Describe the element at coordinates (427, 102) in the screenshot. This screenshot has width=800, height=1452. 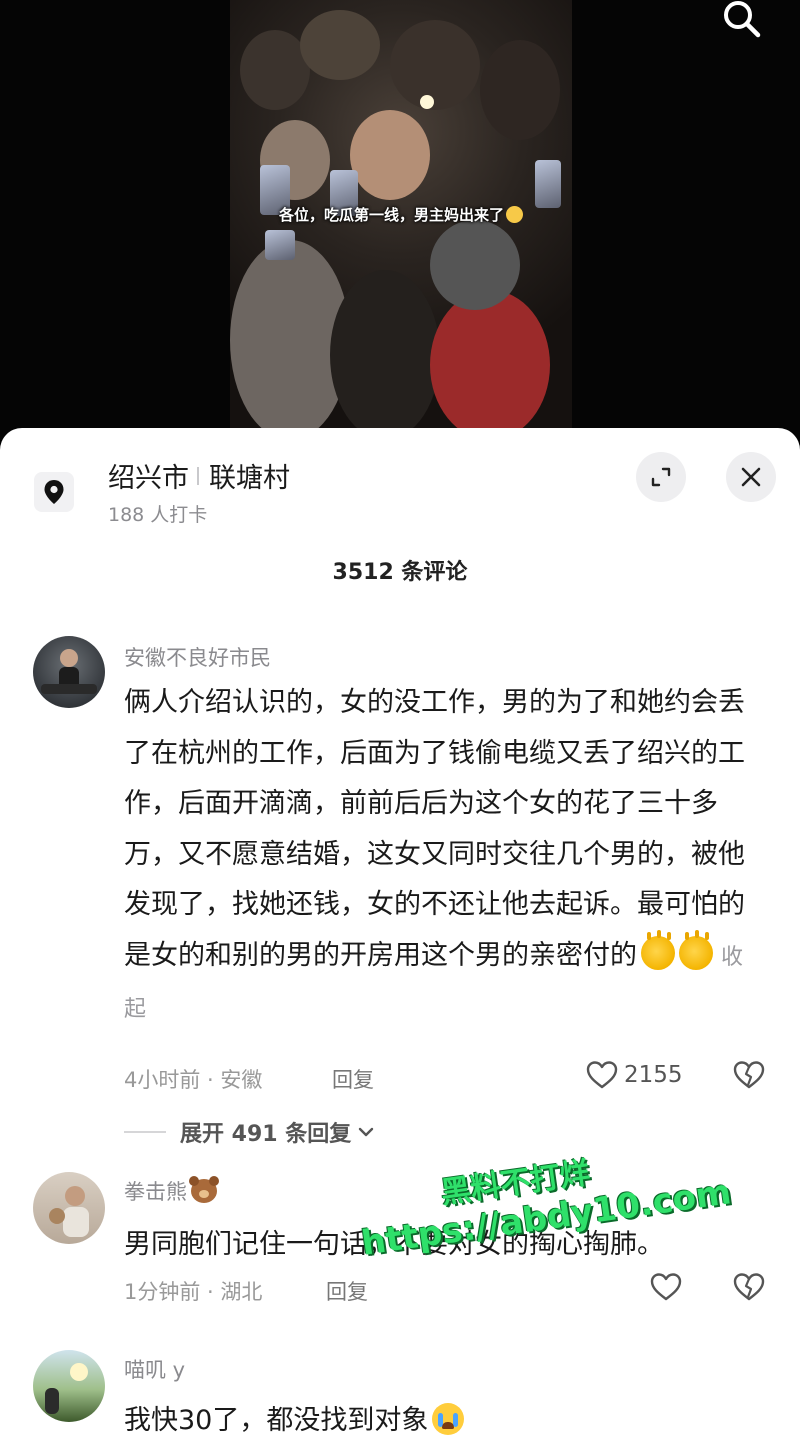
I see `phone-flash` at that location.